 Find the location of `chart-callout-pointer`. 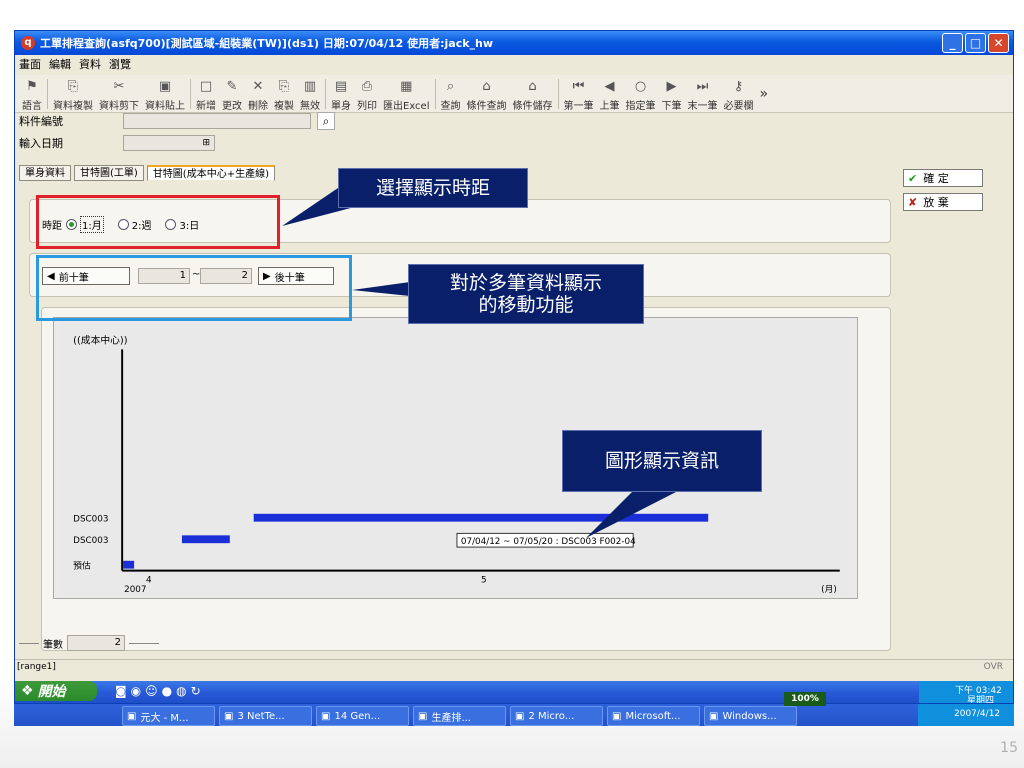

chart-callout-pointer is located at coordinates (631, 515).